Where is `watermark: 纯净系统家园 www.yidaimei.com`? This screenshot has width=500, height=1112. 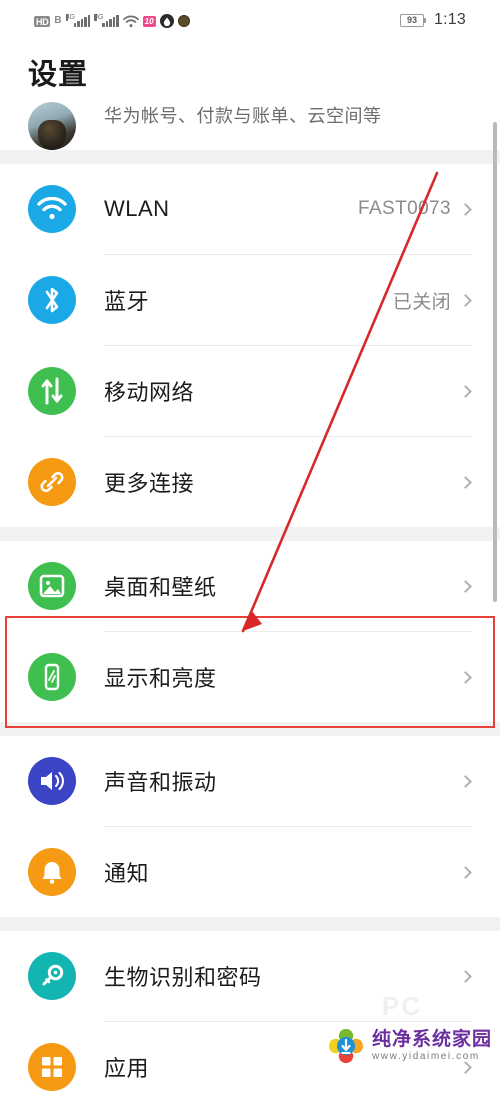 watermark: 纯净系统家园 www.yidaimei.com is located at coordinates (409, 1046).